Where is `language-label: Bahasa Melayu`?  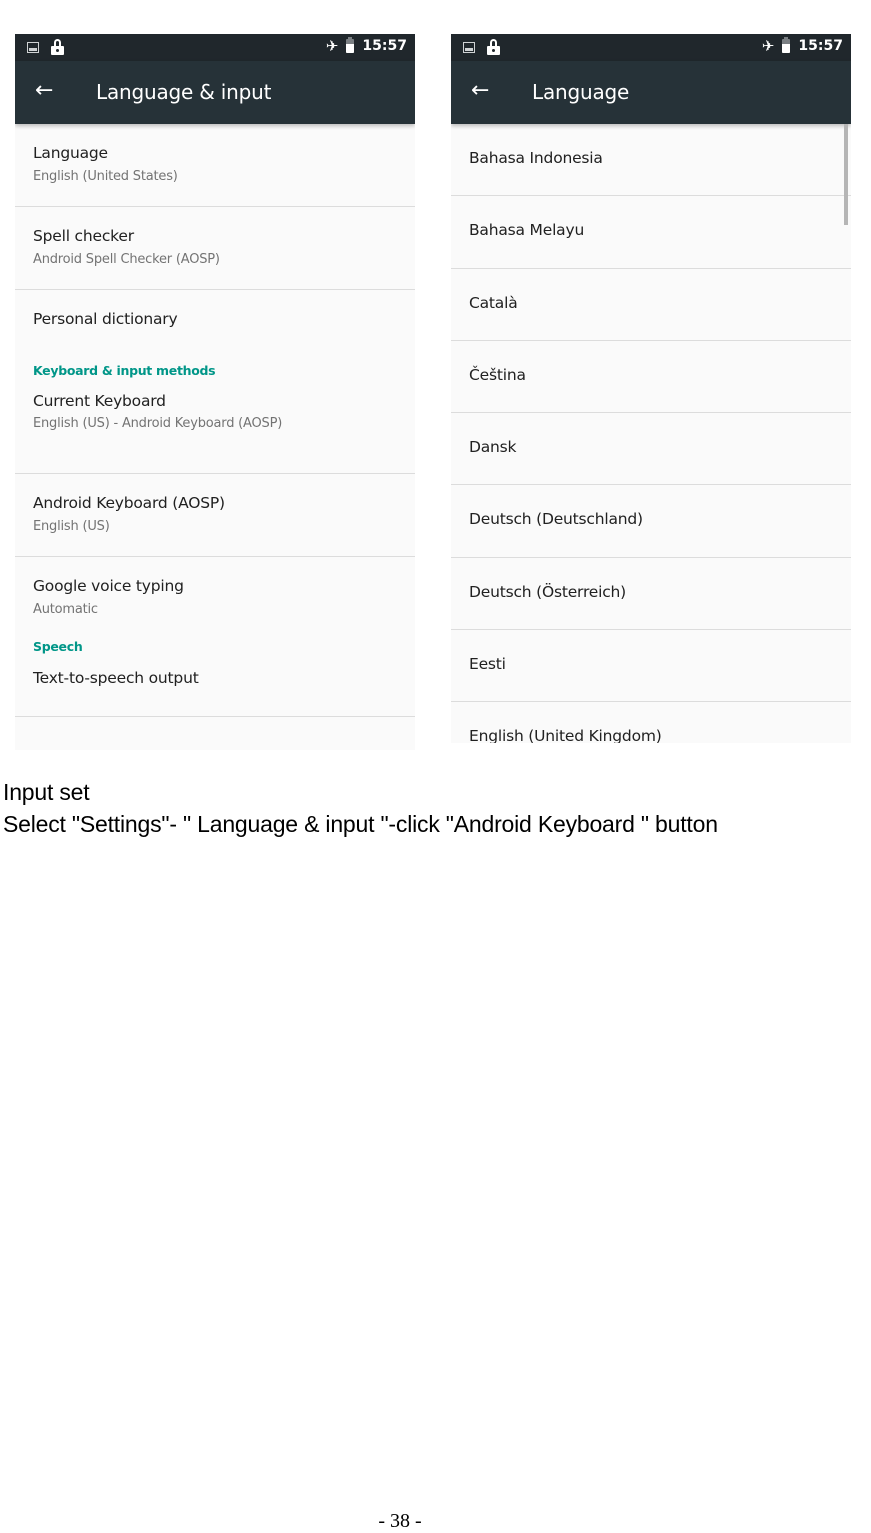 language-label: Bahasa Melayu is located at coordinates (527, 230).